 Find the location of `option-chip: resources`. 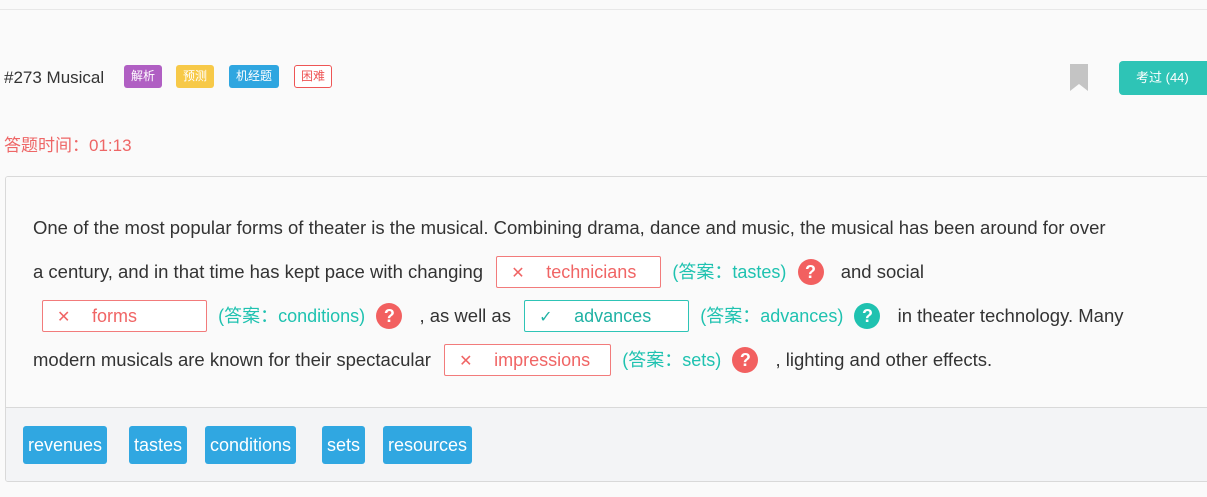

option-chip: resources is located at coordinates (428, 445).